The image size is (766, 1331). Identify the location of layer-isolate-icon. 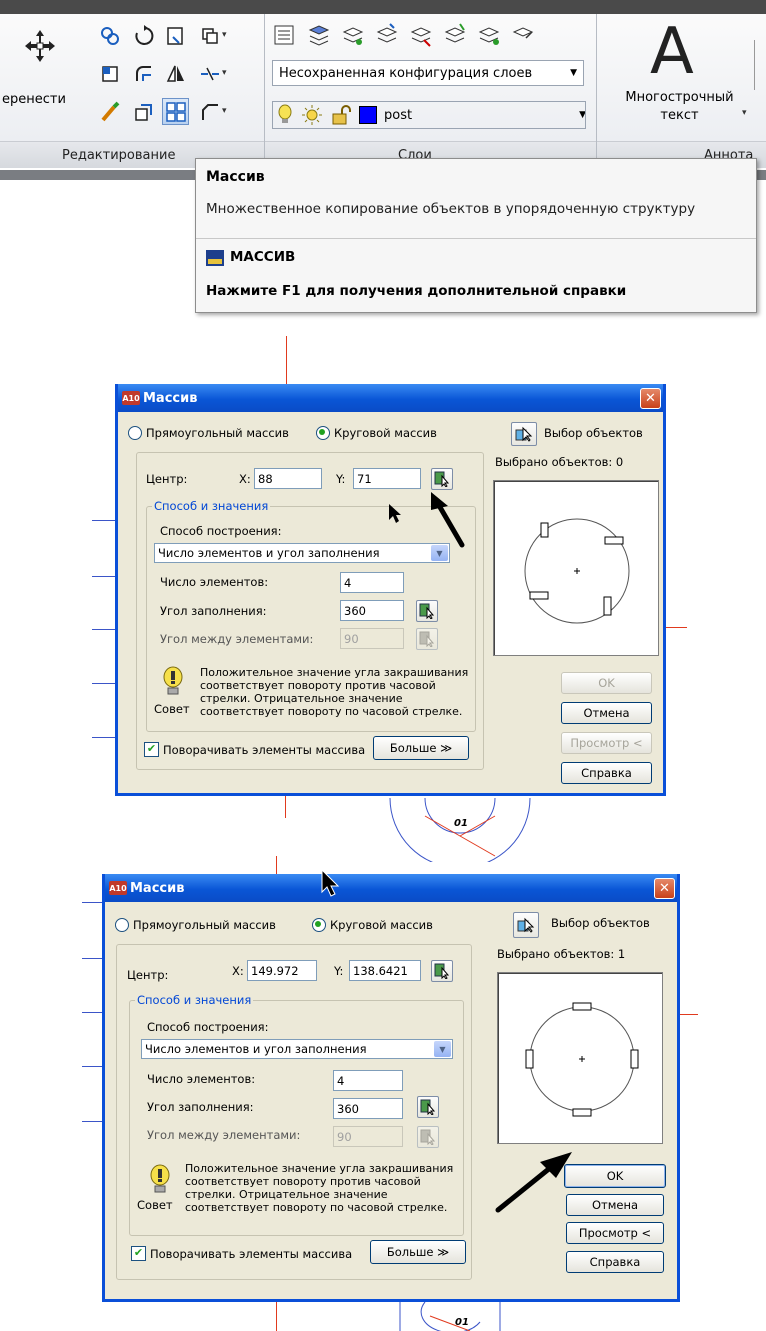
(421, 35).